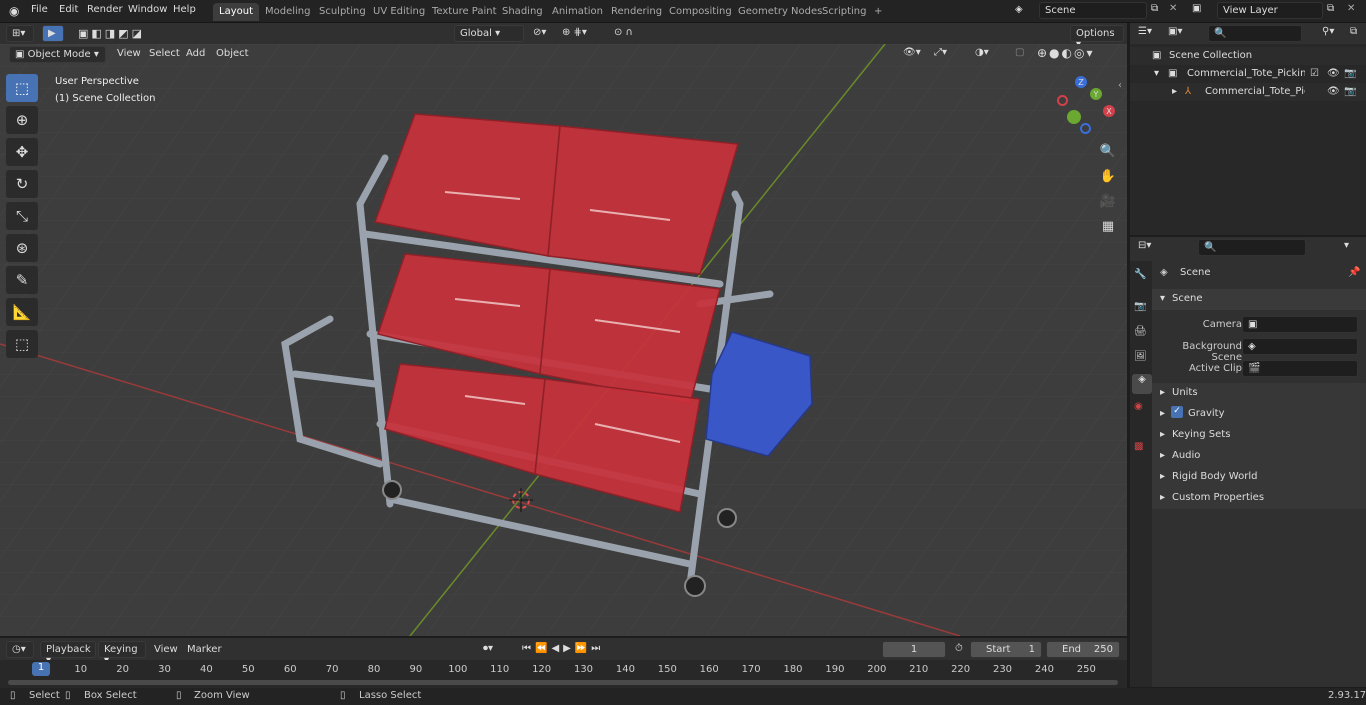  Describe the element at coordinates (57, 54) in the screenshot. I see `mode-dropdown: ▣ Object Mode ▾` at that location.